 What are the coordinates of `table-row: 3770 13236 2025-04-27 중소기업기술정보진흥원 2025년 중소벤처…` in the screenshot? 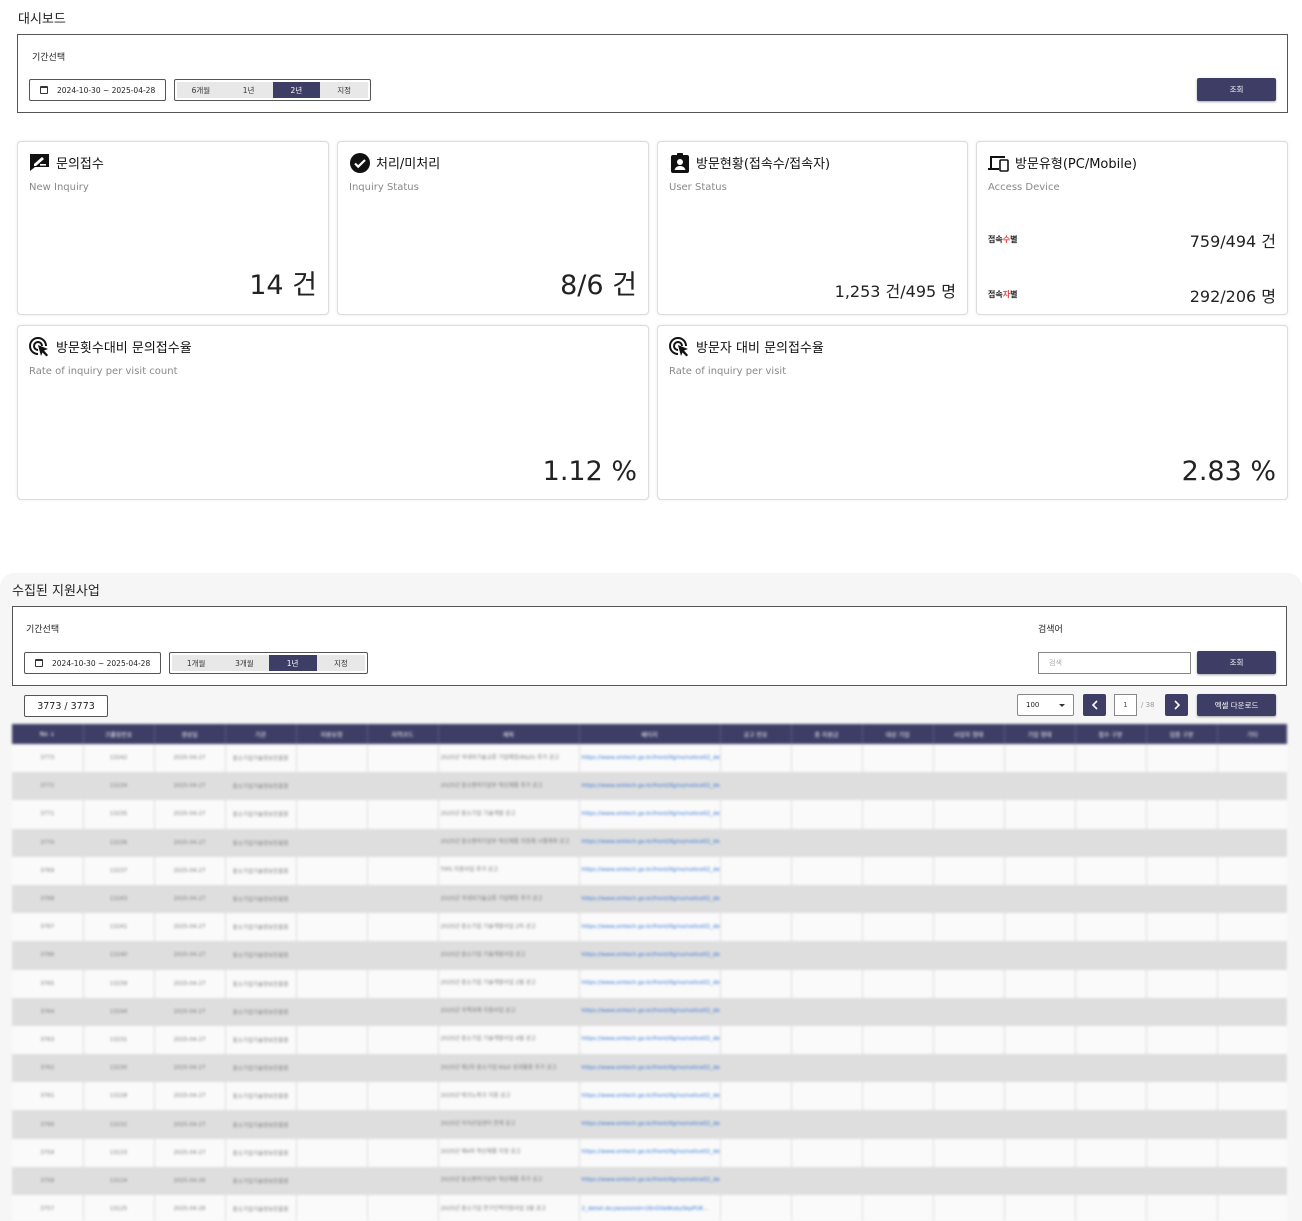 It's located at (649, 842).